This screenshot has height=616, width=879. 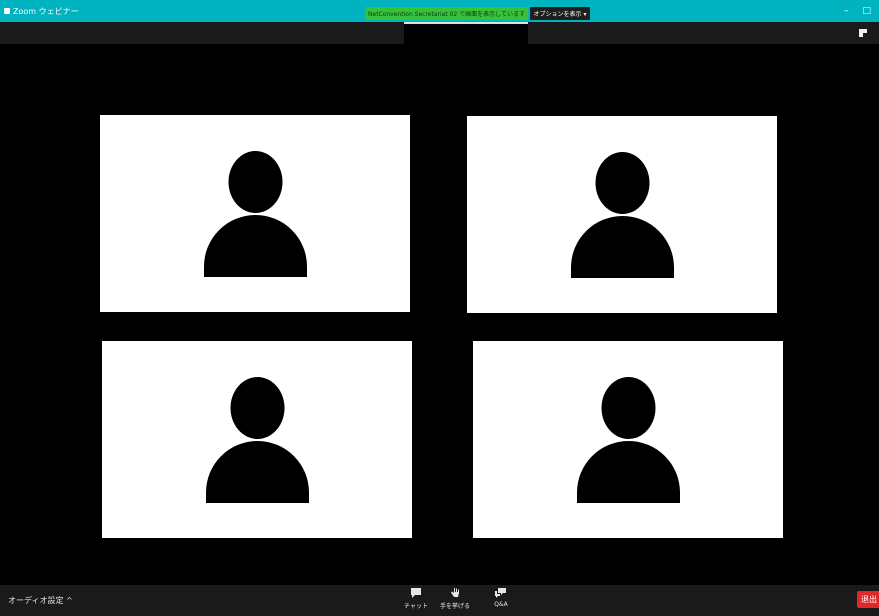 I want to click on qa-icon, so click(x=500, y=593).